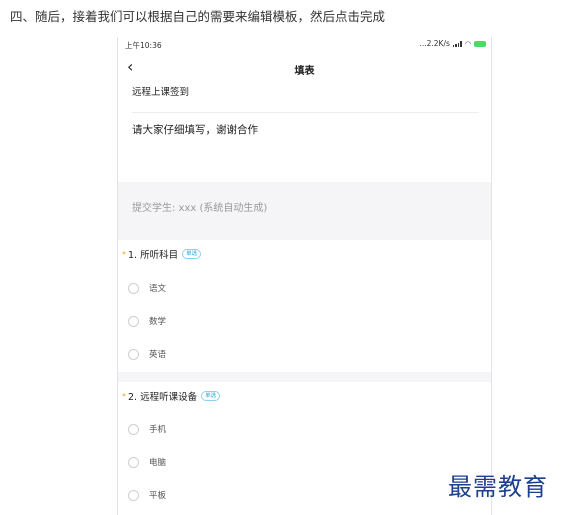 The width and height of the screenshot is (572, 515). I want to click on form-description-field: 请大家仔细填写，谢谢合作, so click(195, 129).